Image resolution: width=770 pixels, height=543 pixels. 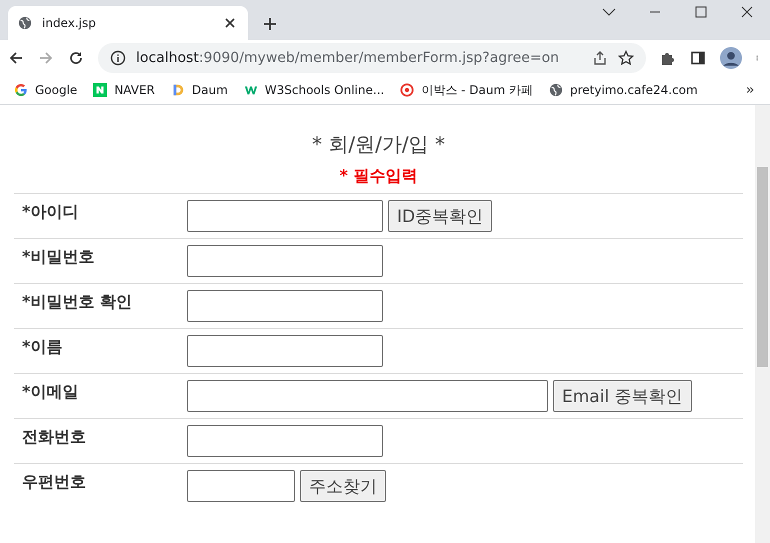 I want to click on n-logo-icon, so click(x=100, y=90).